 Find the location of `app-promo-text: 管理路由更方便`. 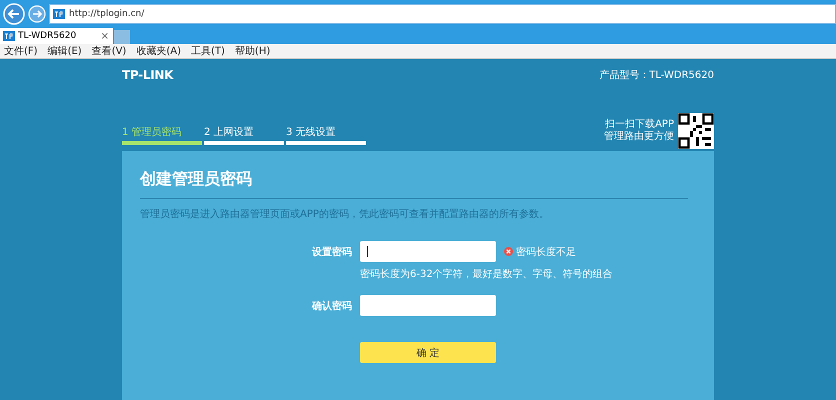

app-promo-text: 管理路由更方便 is located at coordinates (639, 137).